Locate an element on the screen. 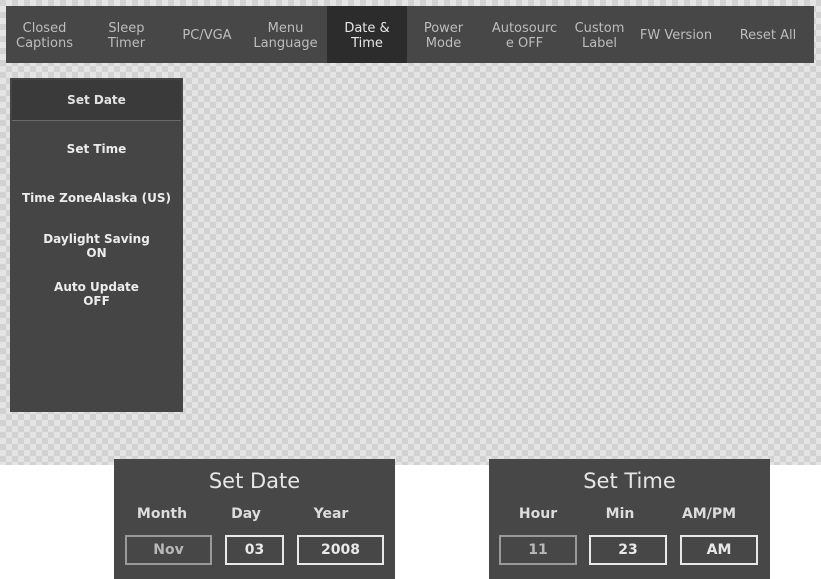  submenu-item-set-time: Set Time is located at coordinates (96, 149).